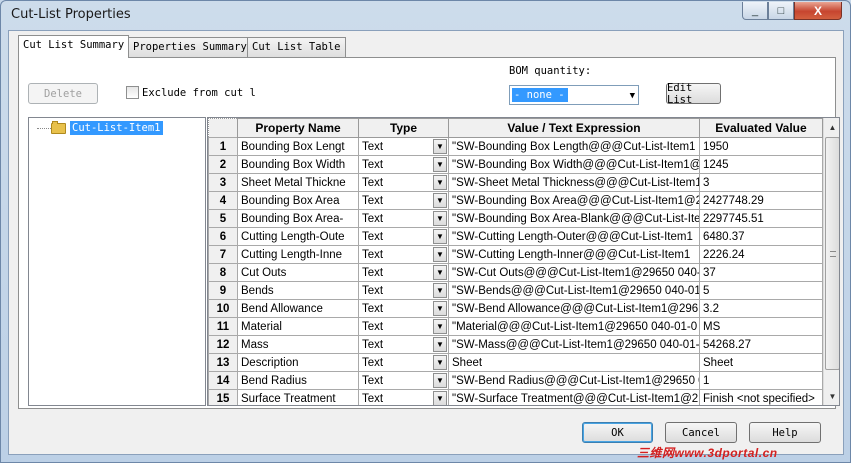 This screenshot has width=851, height=463. Describe the element at coordinates (574, 397) in the screenshot. I see `value-expression-cell: "SW-Surface Treatment@@@Cut-List-Item1@2` at that location.